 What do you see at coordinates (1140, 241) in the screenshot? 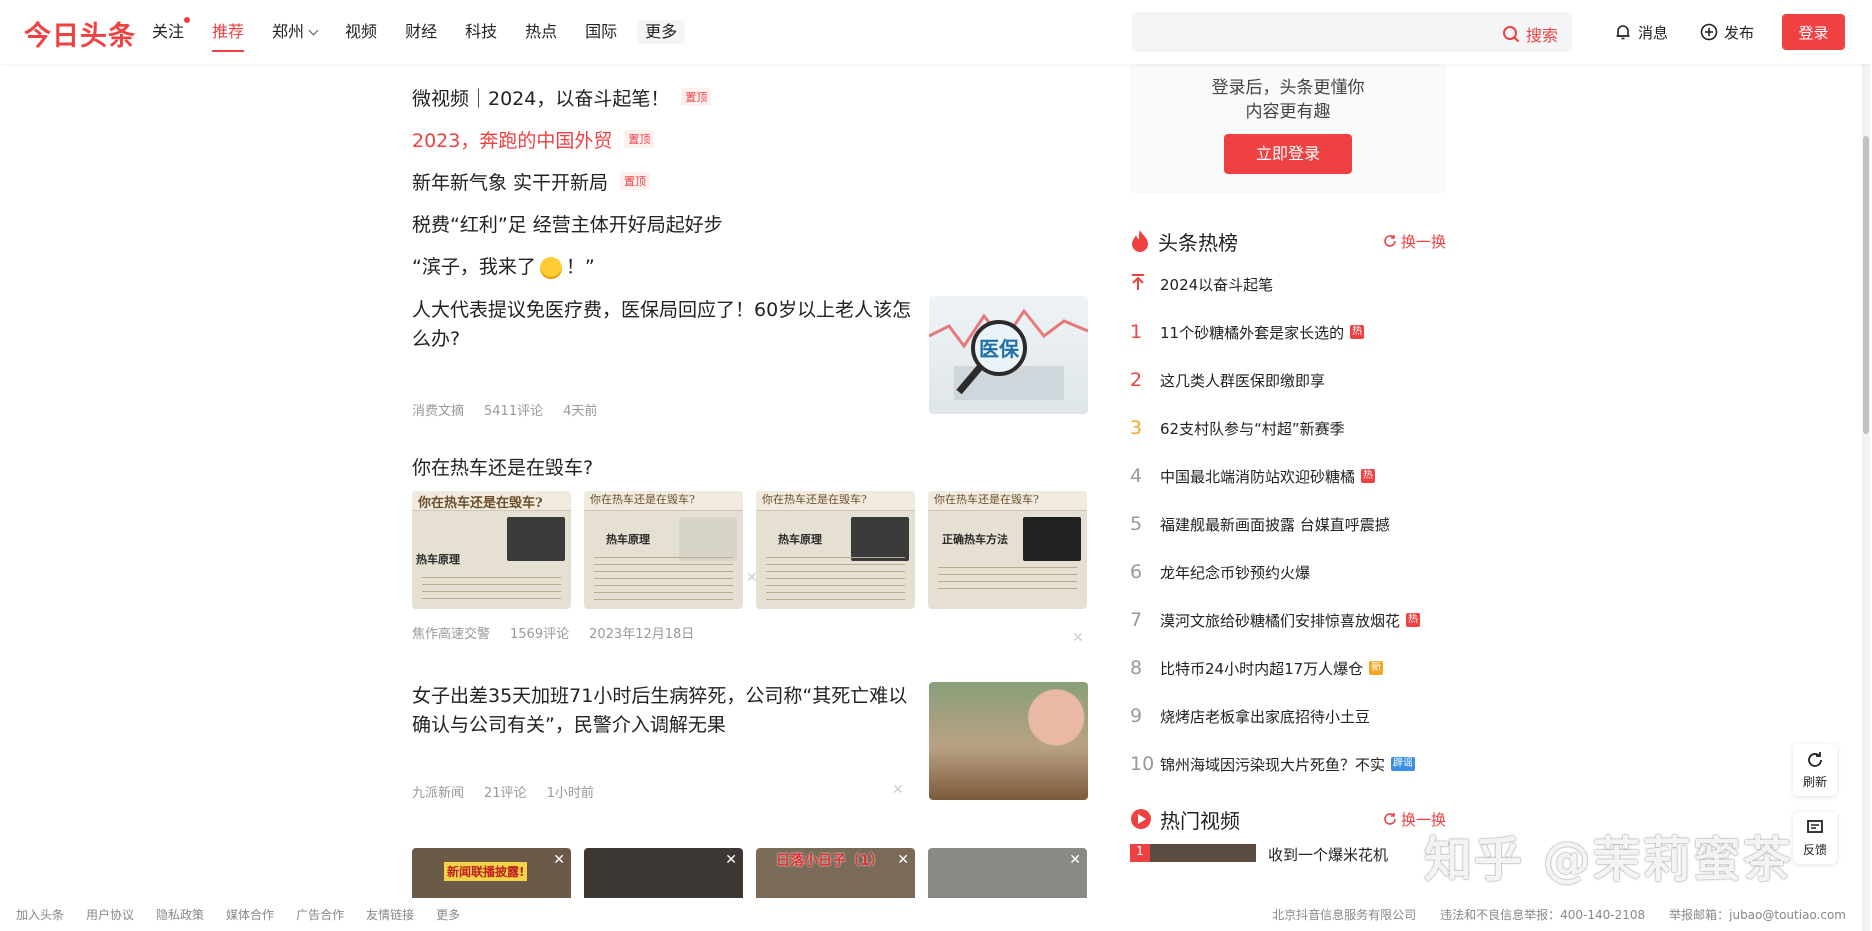
I see `flame-icon` at bounding box center [1140, 241].